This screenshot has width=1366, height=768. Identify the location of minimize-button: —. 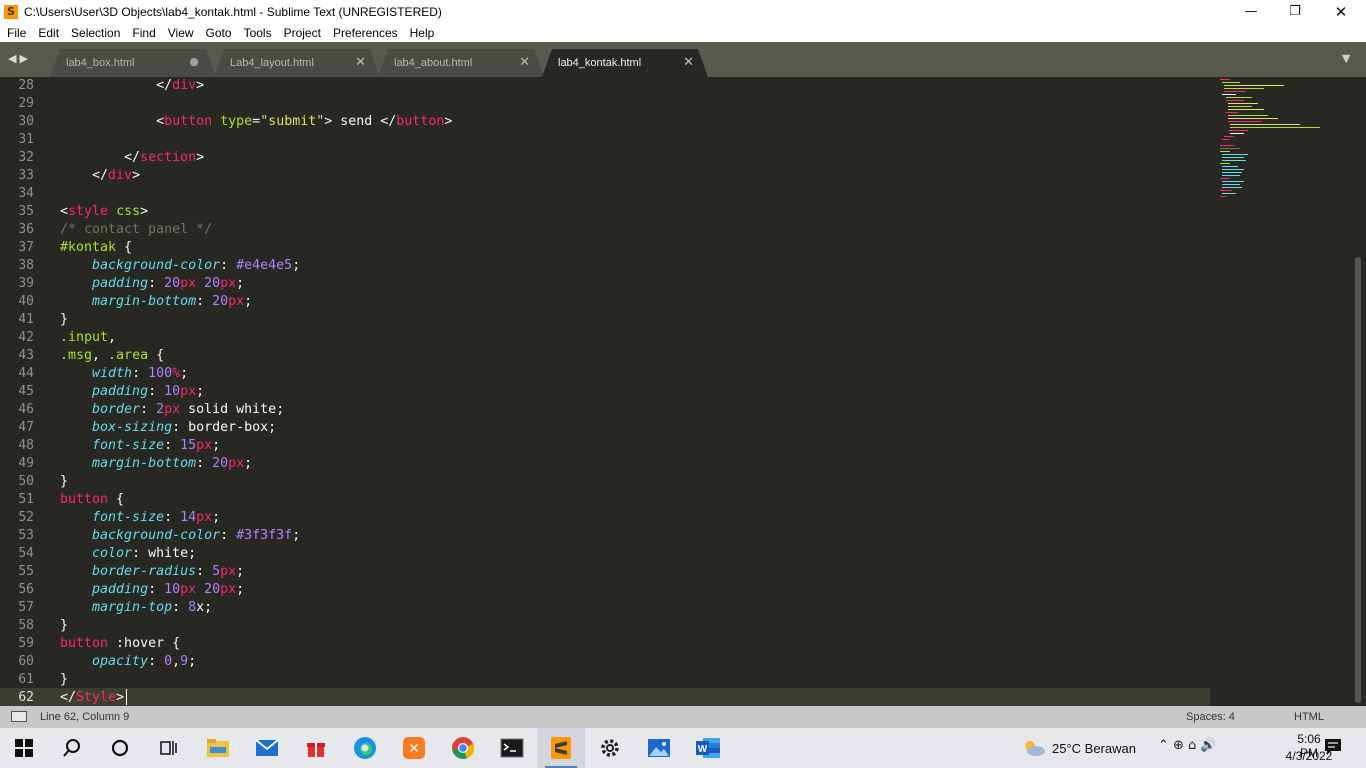
(1251, 11).